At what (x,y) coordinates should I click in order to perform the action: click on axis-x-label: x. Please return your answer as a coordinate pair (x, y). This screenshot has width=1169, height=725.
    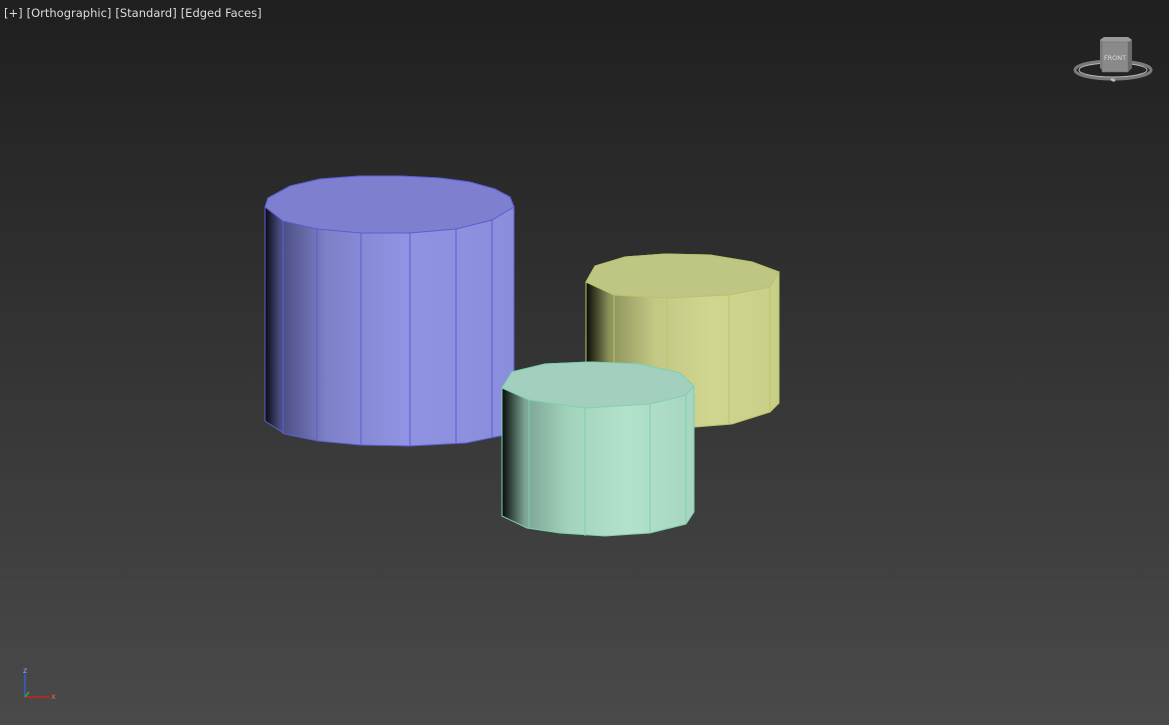
    Looking at the image, I should click on (53, 696).